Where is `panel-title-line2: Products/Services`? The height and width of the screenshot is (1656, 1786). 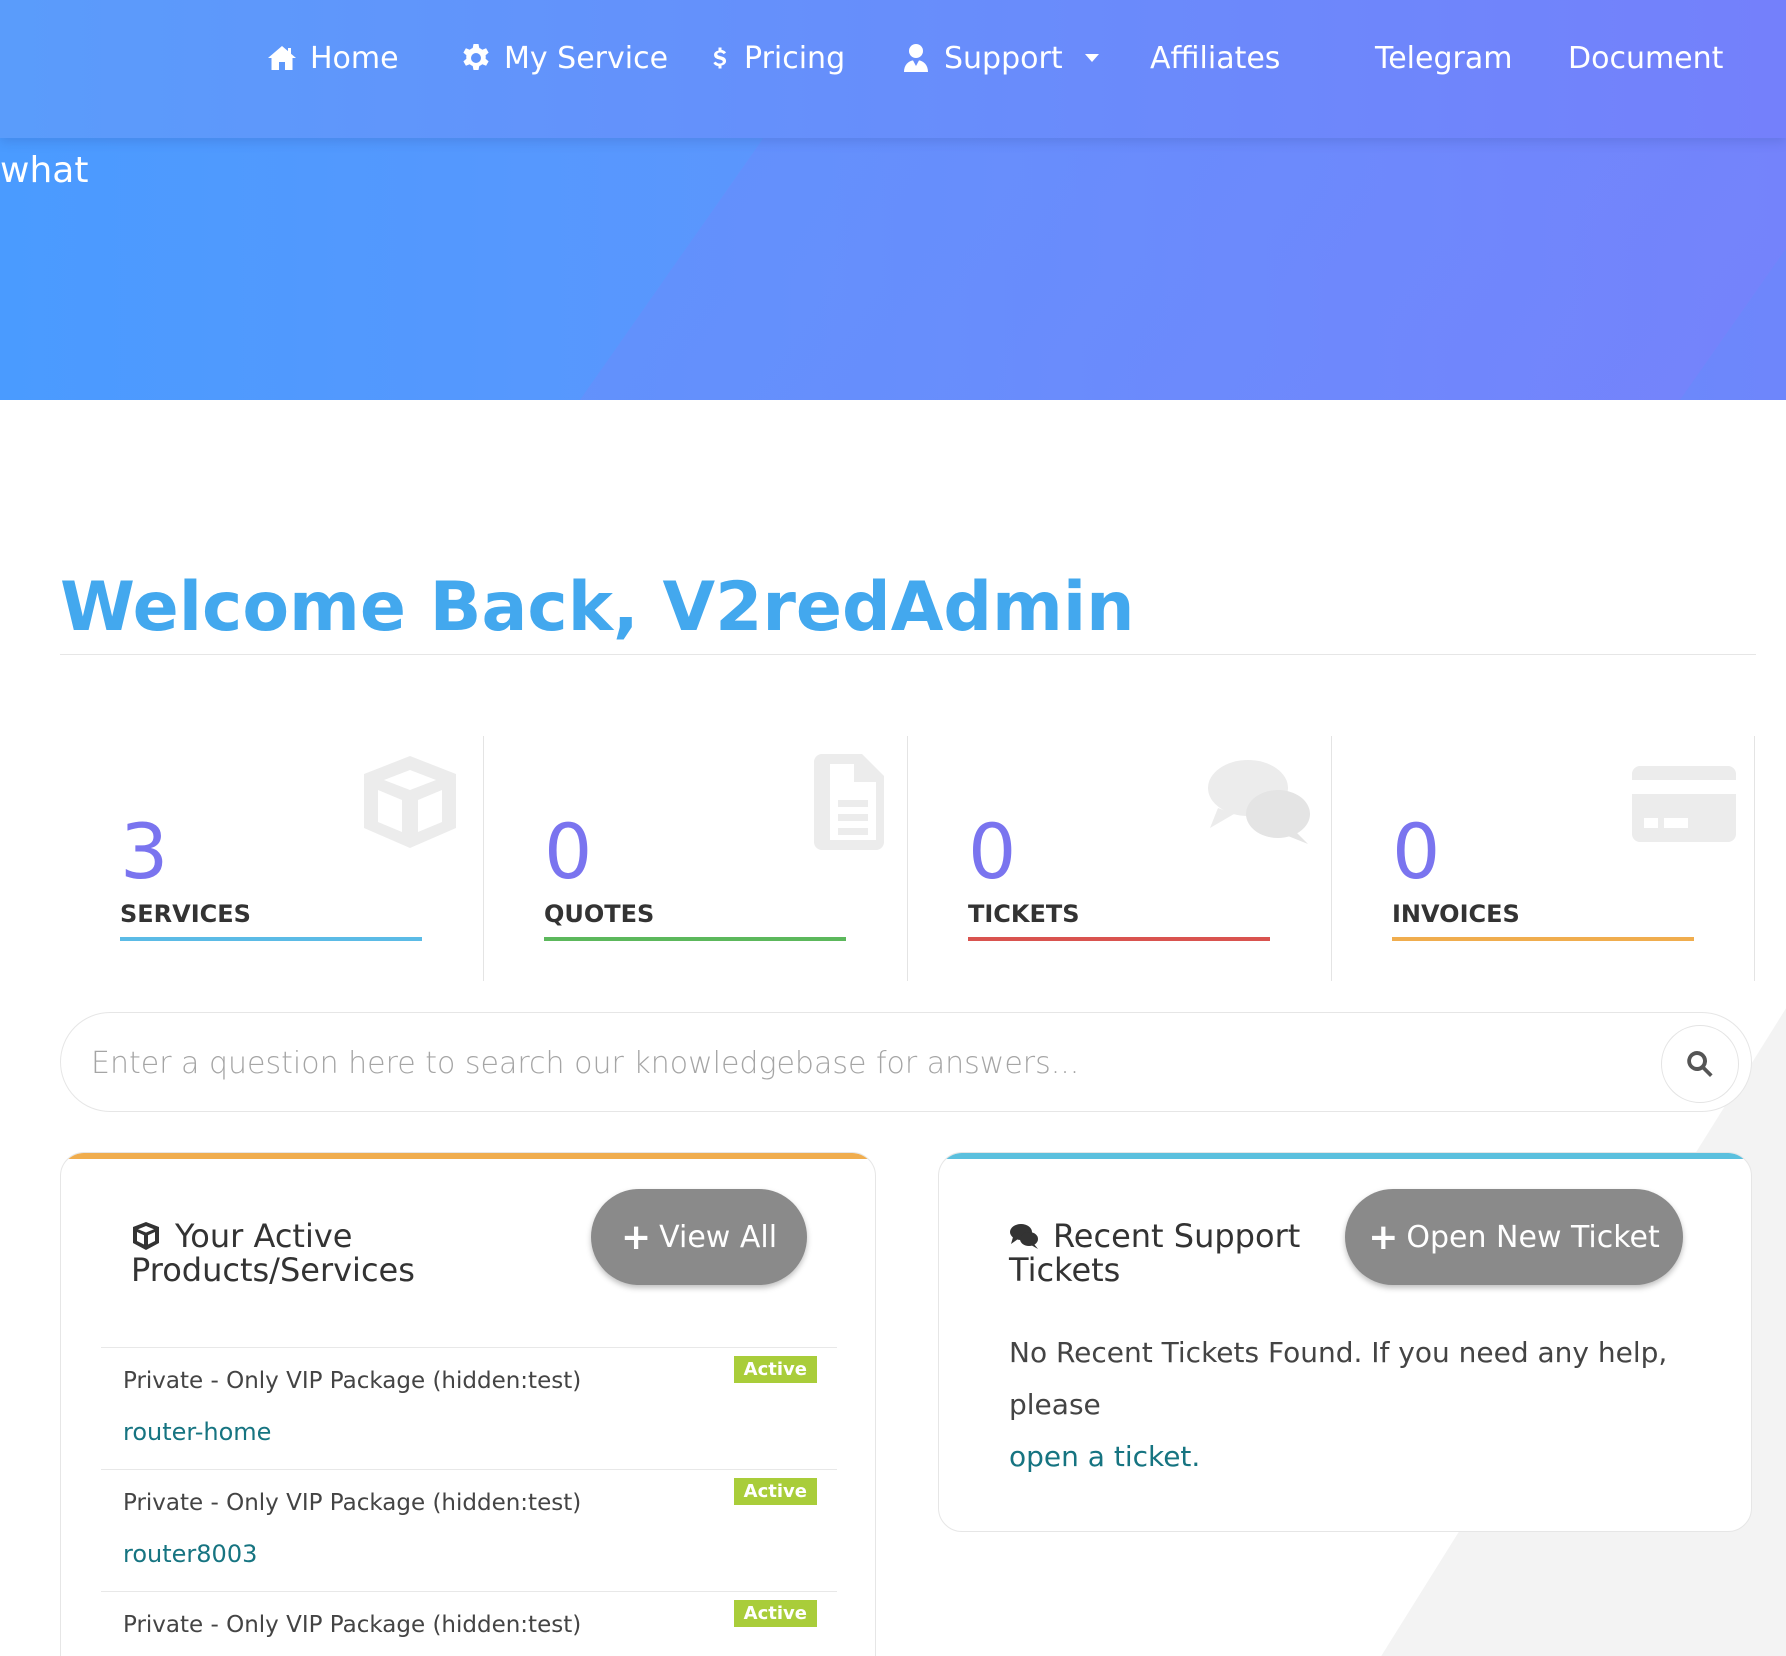 panel-title-line2: Products/Services is located at coordinates (273, 1270).